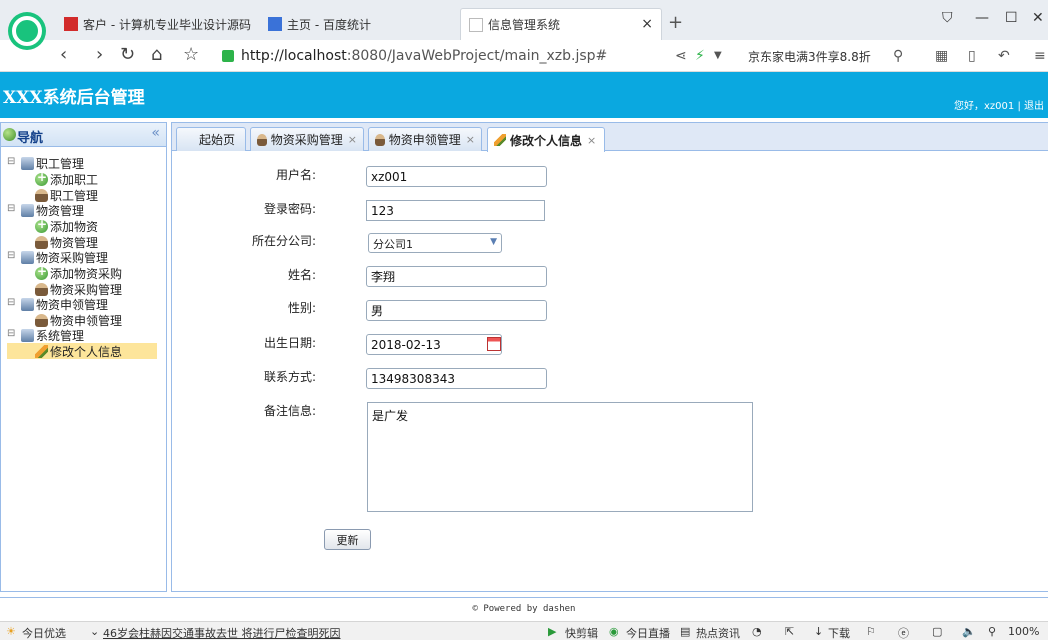 The image size is (1048, 640). I want to click on promo-text: 京东家电满3件享8.8折, so click(809, 56).